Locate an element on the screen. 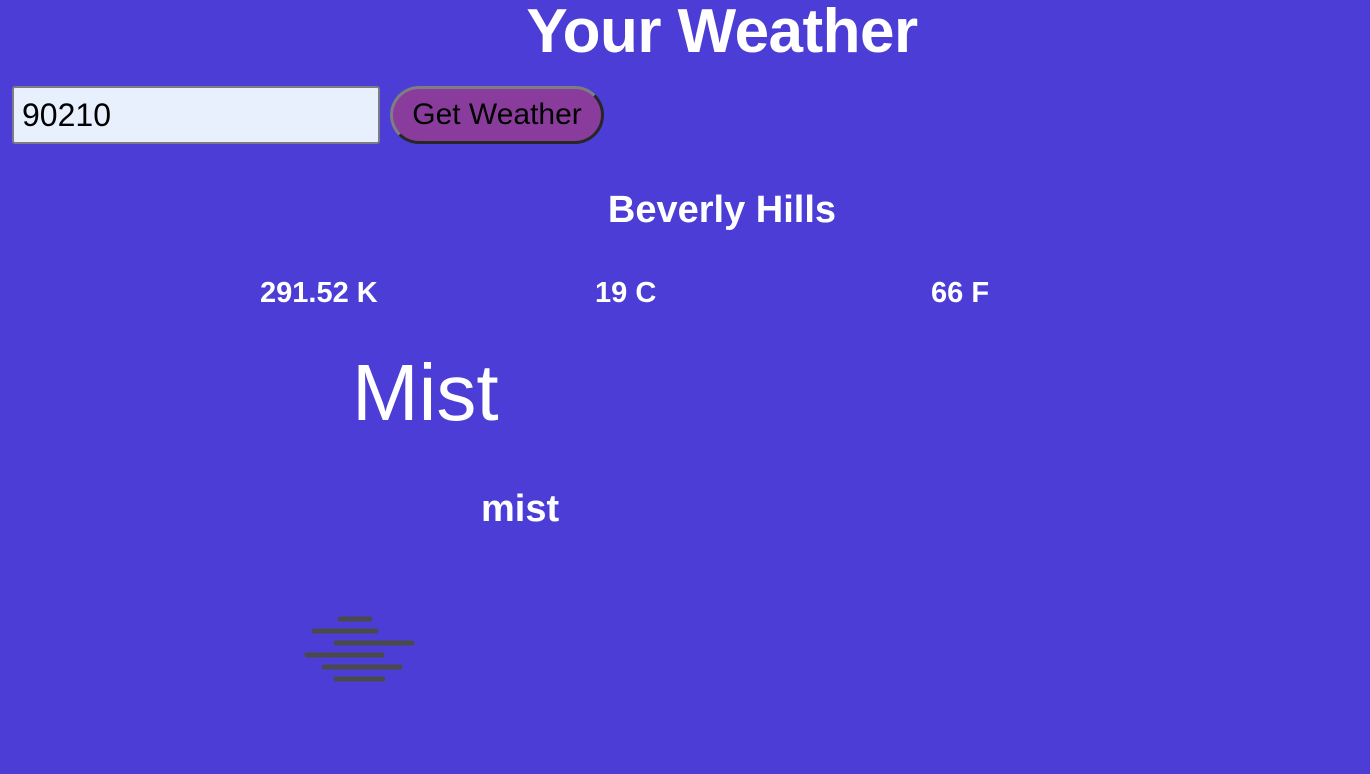 This screenshot has width=1370, height=774. temp-fahrenheit: 66 F is located at coordinates (960, 293).